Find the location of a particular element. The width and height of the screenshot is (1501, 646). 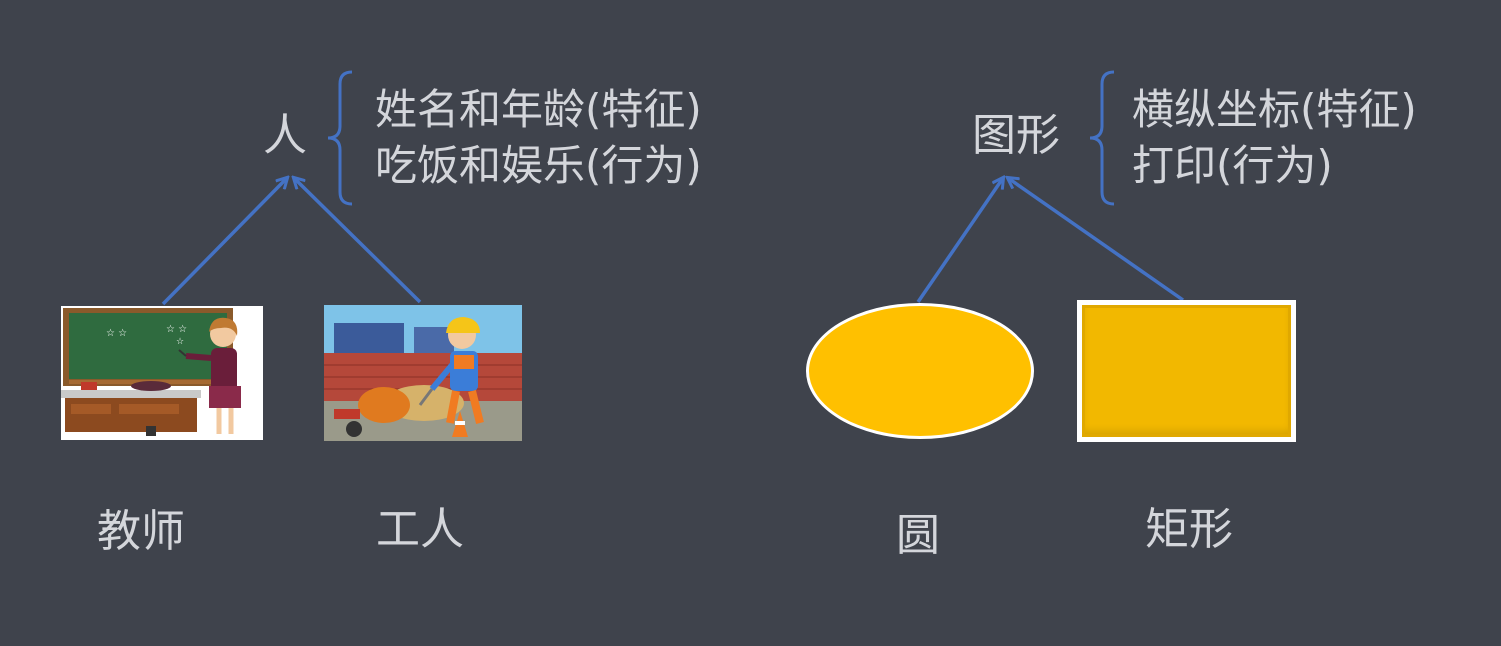

right-brace is located at coordinates (1102, 138).